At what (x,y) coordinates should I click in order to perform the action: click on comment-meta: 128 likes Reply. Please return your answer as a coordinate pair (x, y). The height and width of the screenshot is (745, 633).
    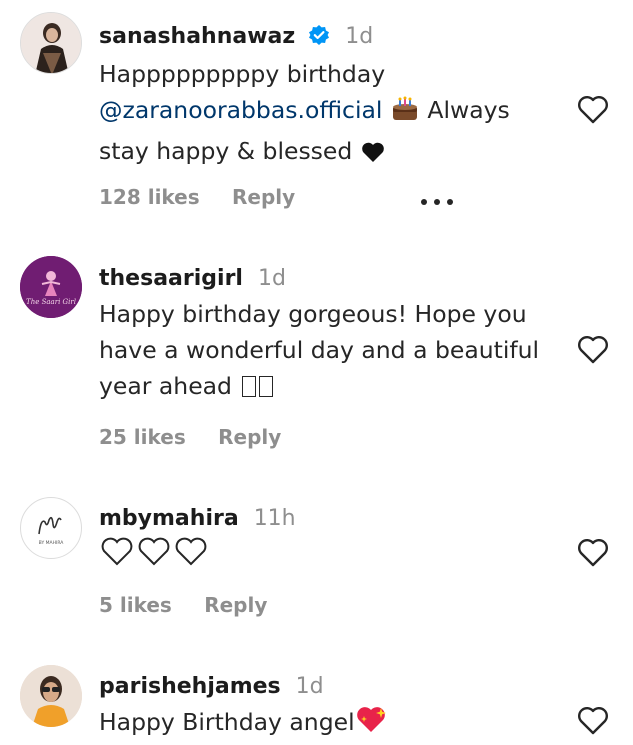
    Looking at the image, I should click on (276, 197).